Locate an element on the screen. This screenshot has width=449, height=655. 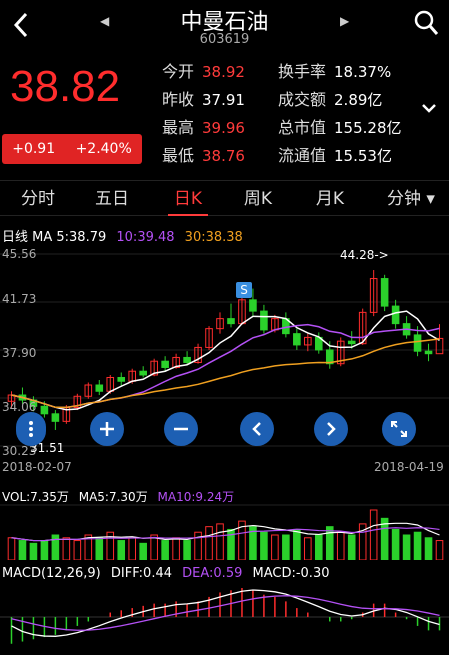
zoom-in-button is located at coordinates (107, 429).